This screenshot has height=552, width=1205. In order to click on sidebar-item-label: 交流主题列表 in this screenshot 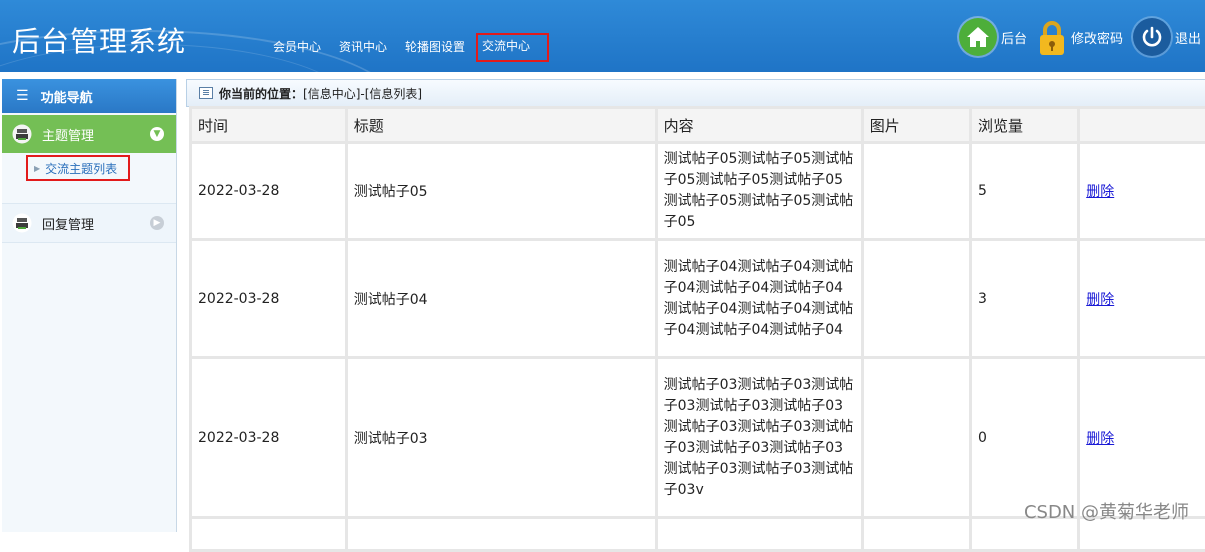, I will do `click(81, 168)`.